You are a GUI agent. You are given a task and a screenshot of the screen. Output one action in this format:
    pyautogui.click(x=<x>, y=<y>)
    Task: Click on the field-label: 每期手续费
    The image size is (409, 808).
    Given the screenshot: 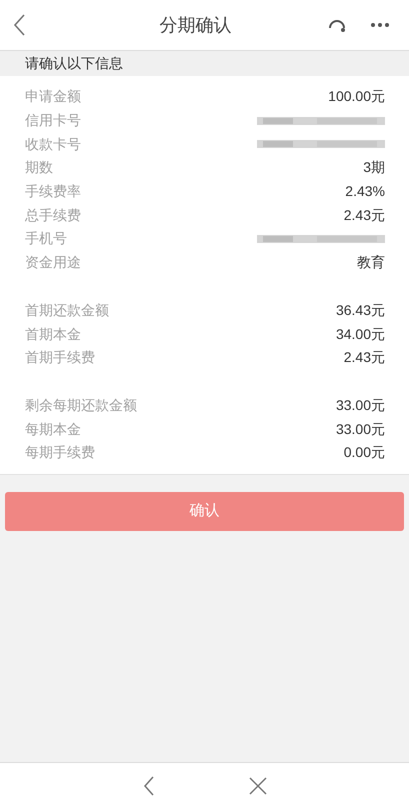 What is the action you would take?
    pyautogui.click(x=60, y=452)
    